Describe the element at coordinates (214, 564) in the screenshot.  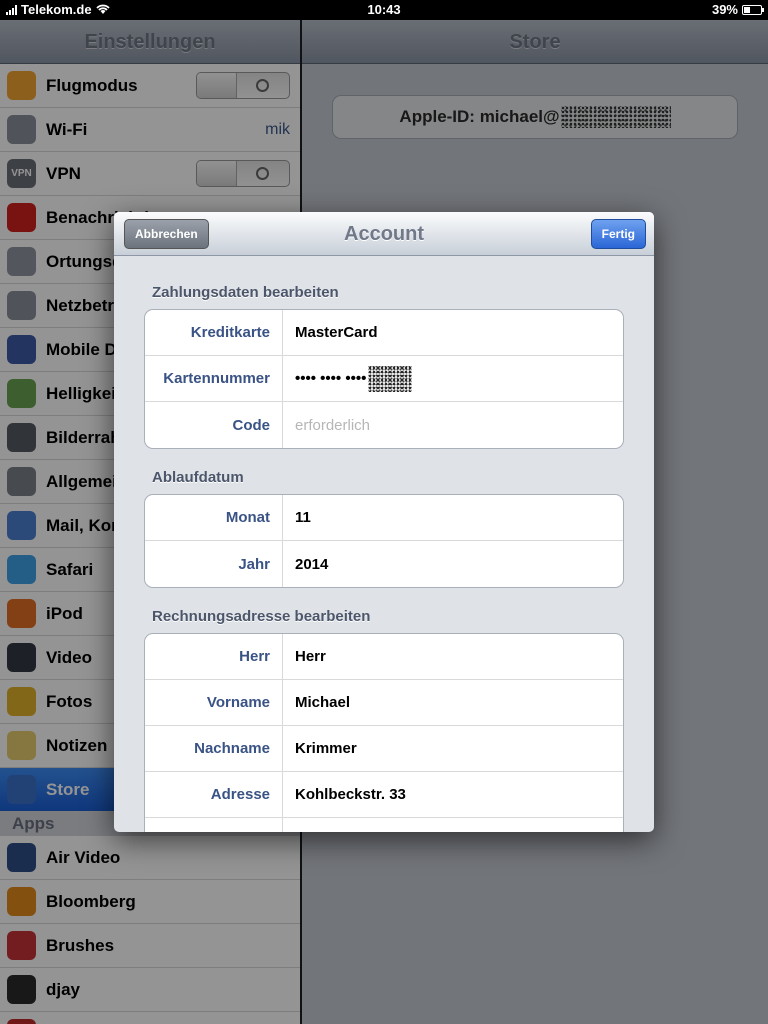
I see `field-label: Jahr` at that location.